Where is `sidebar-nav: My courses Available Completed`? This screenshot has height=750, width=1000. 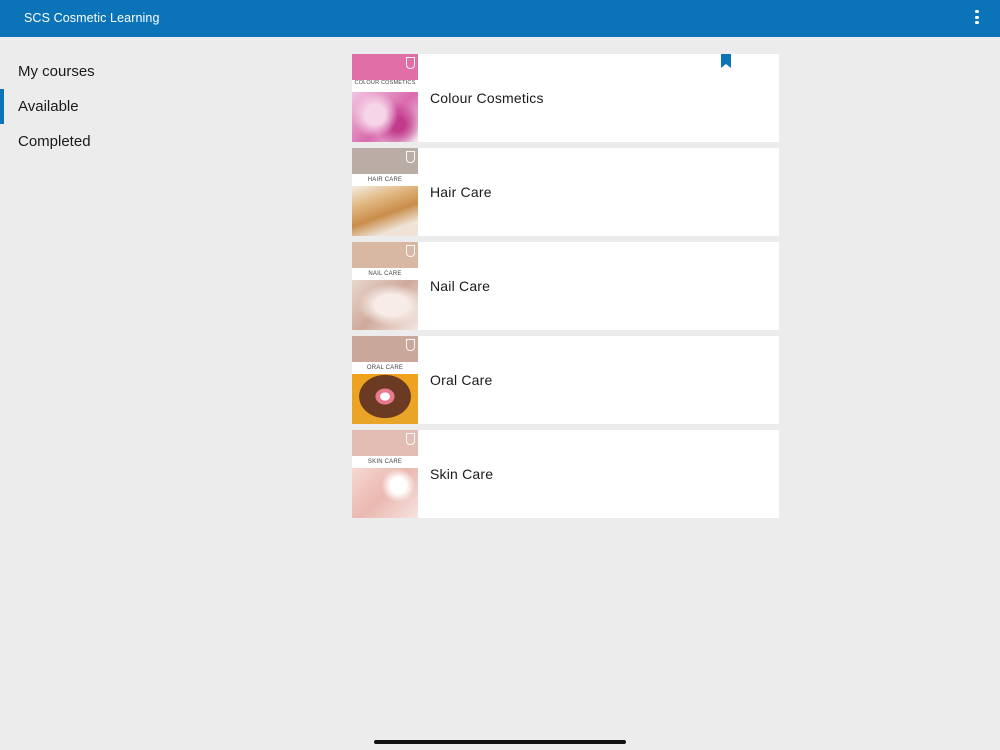
sidebar-nav: My courses Available Completed is located at coordinates (150, 106).